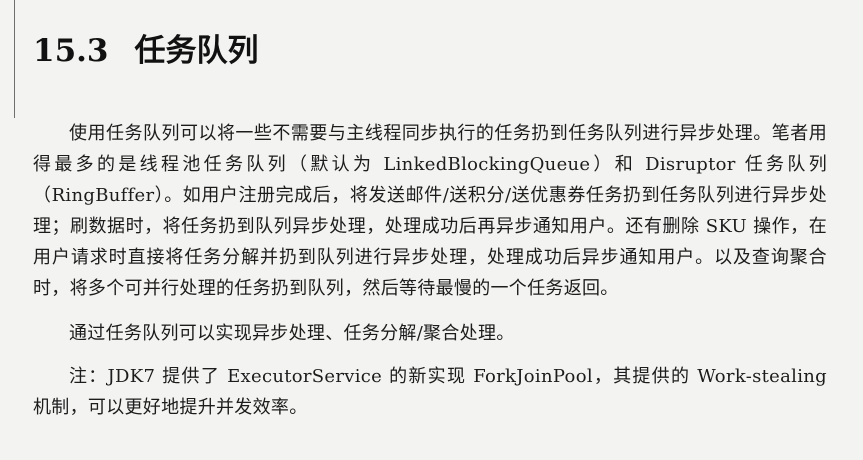 The image size is (863, 460). I want to click on section-heading: 15.3 任务队列, so click(146, 51).